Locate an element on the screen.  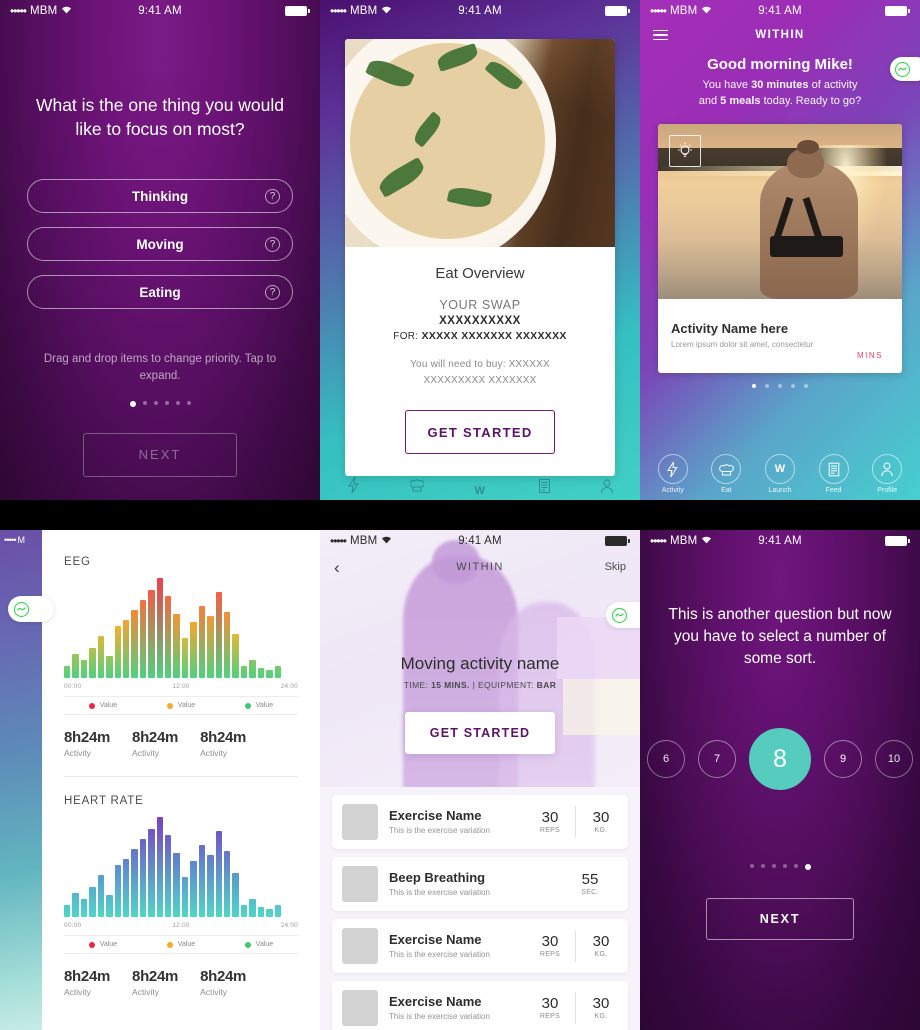
nav-bar: ‹ WITHIN Skip is located at coordinates (480, 567).